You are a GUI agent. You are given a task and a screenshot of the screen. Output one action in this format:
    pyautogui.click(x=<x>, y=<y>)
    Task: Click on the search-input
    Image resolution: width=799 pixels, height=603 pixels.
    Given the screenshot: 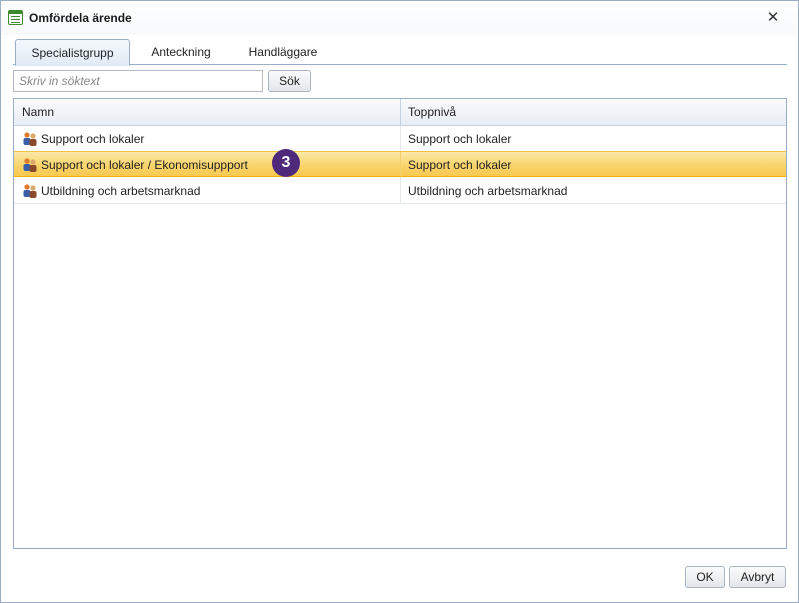 What is the action you would take?
    pyautogui.click(x=138, y=81)
    